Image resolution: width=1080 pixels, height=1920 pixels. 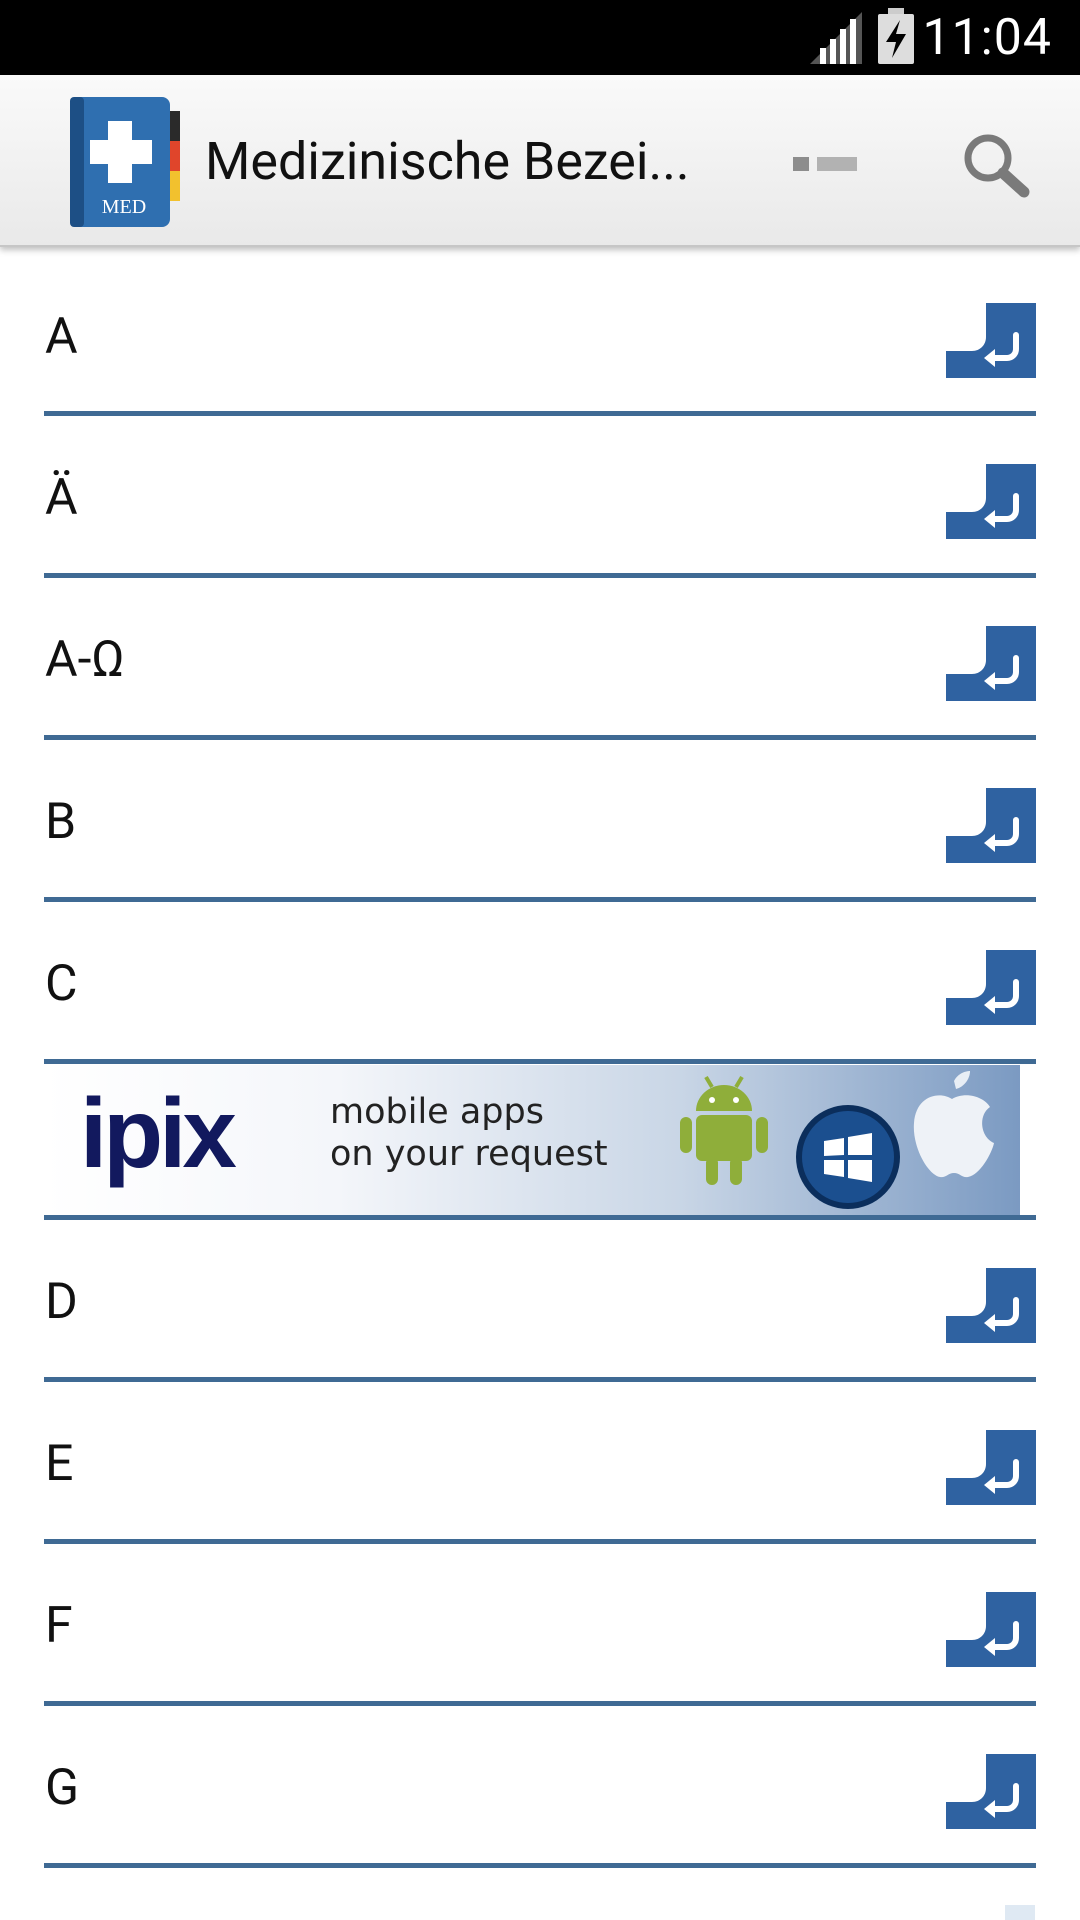 I want to click on list-item-label: B, so click(x=61, y=821).